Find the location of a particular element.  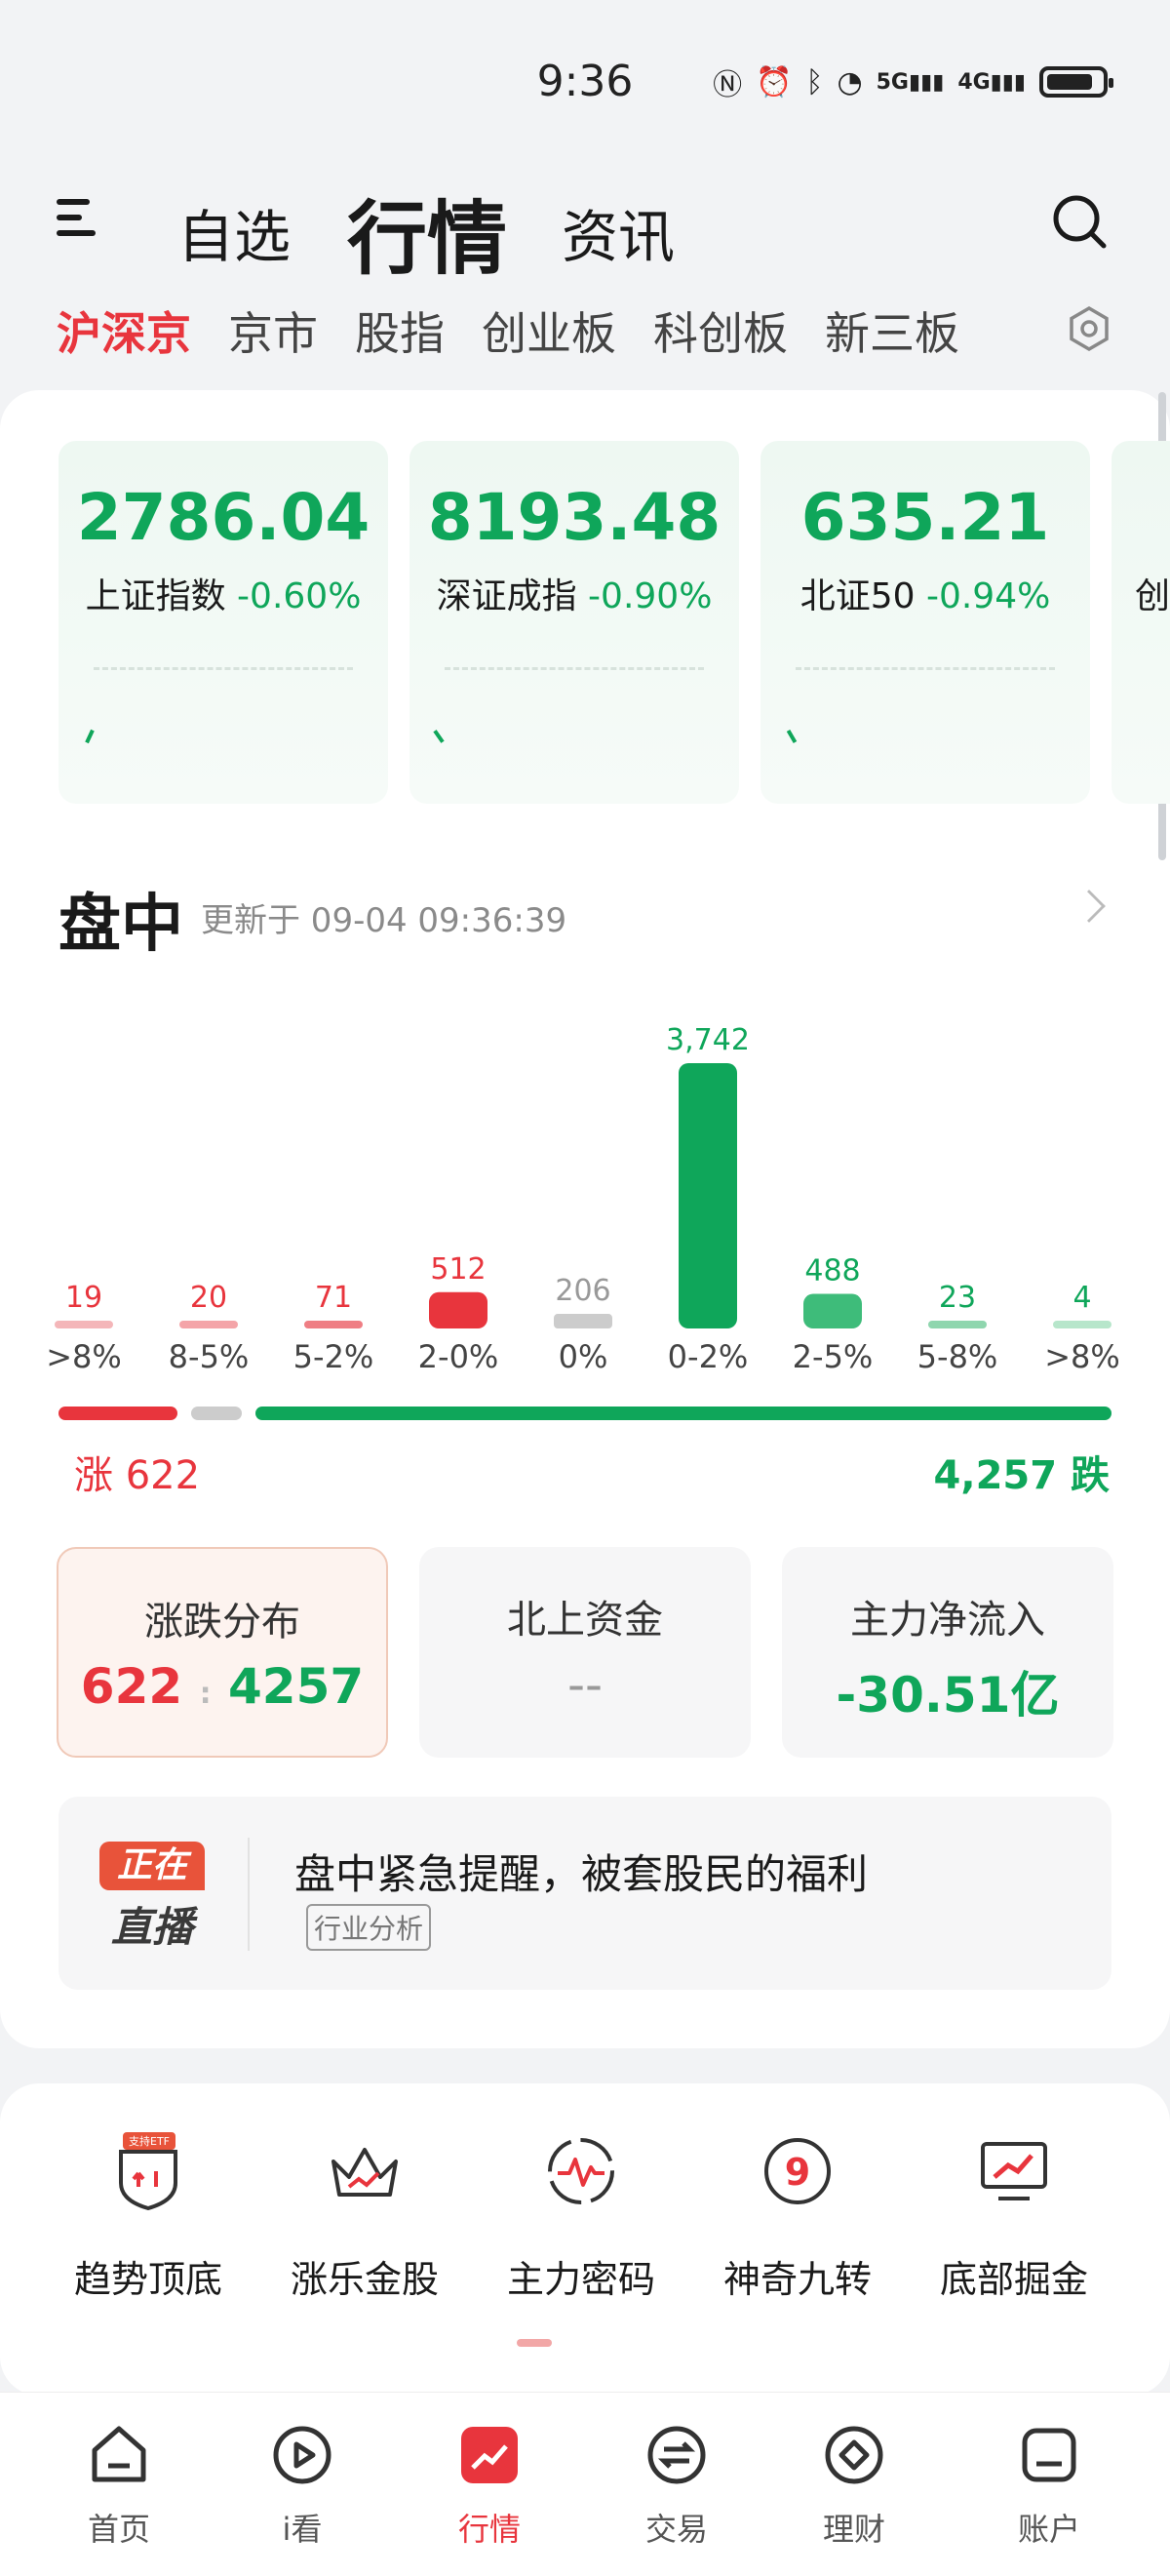

index-name: 上证指数 is located at coordinates (155, 596).